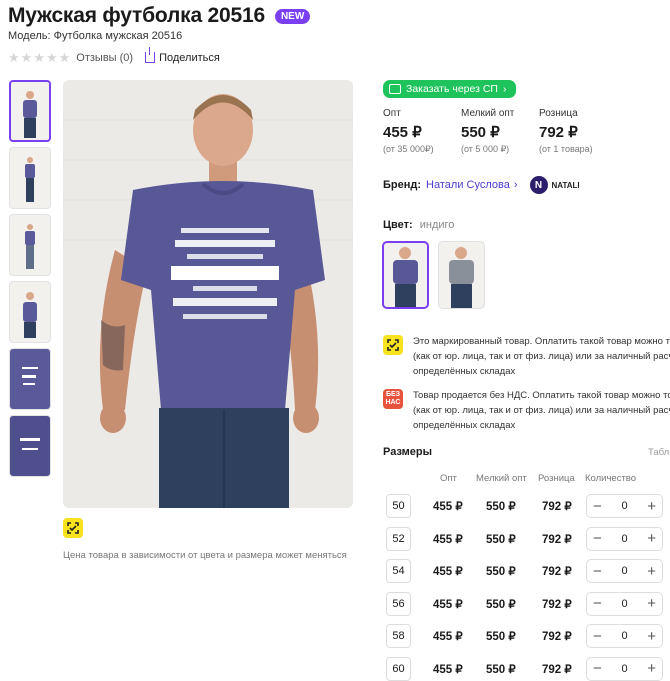  Describe the element at coordinates (395, 89) in the screenshot. I see `cart-icon` at that location.